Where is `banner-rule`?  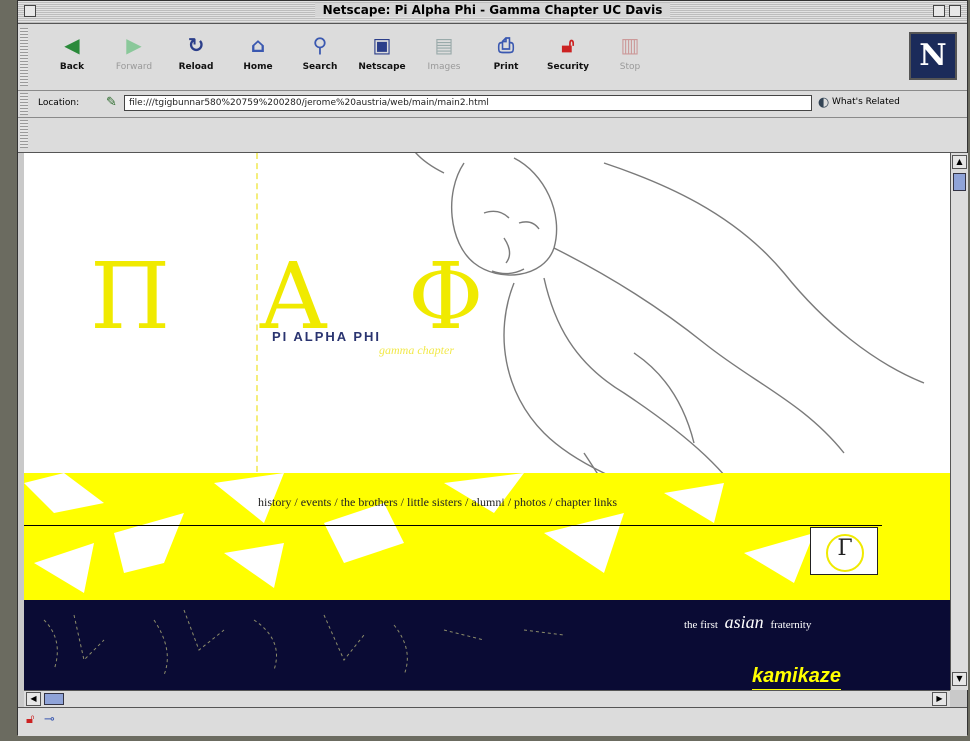 banner-rule is located at coordinates (453, 525).